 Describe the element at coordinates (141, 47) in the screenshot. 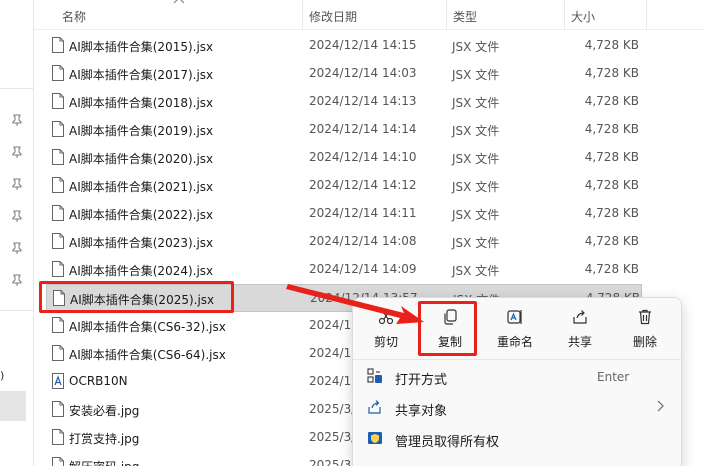

I see `file-name: AI脚本插件合集(2015).jsx` at that location.